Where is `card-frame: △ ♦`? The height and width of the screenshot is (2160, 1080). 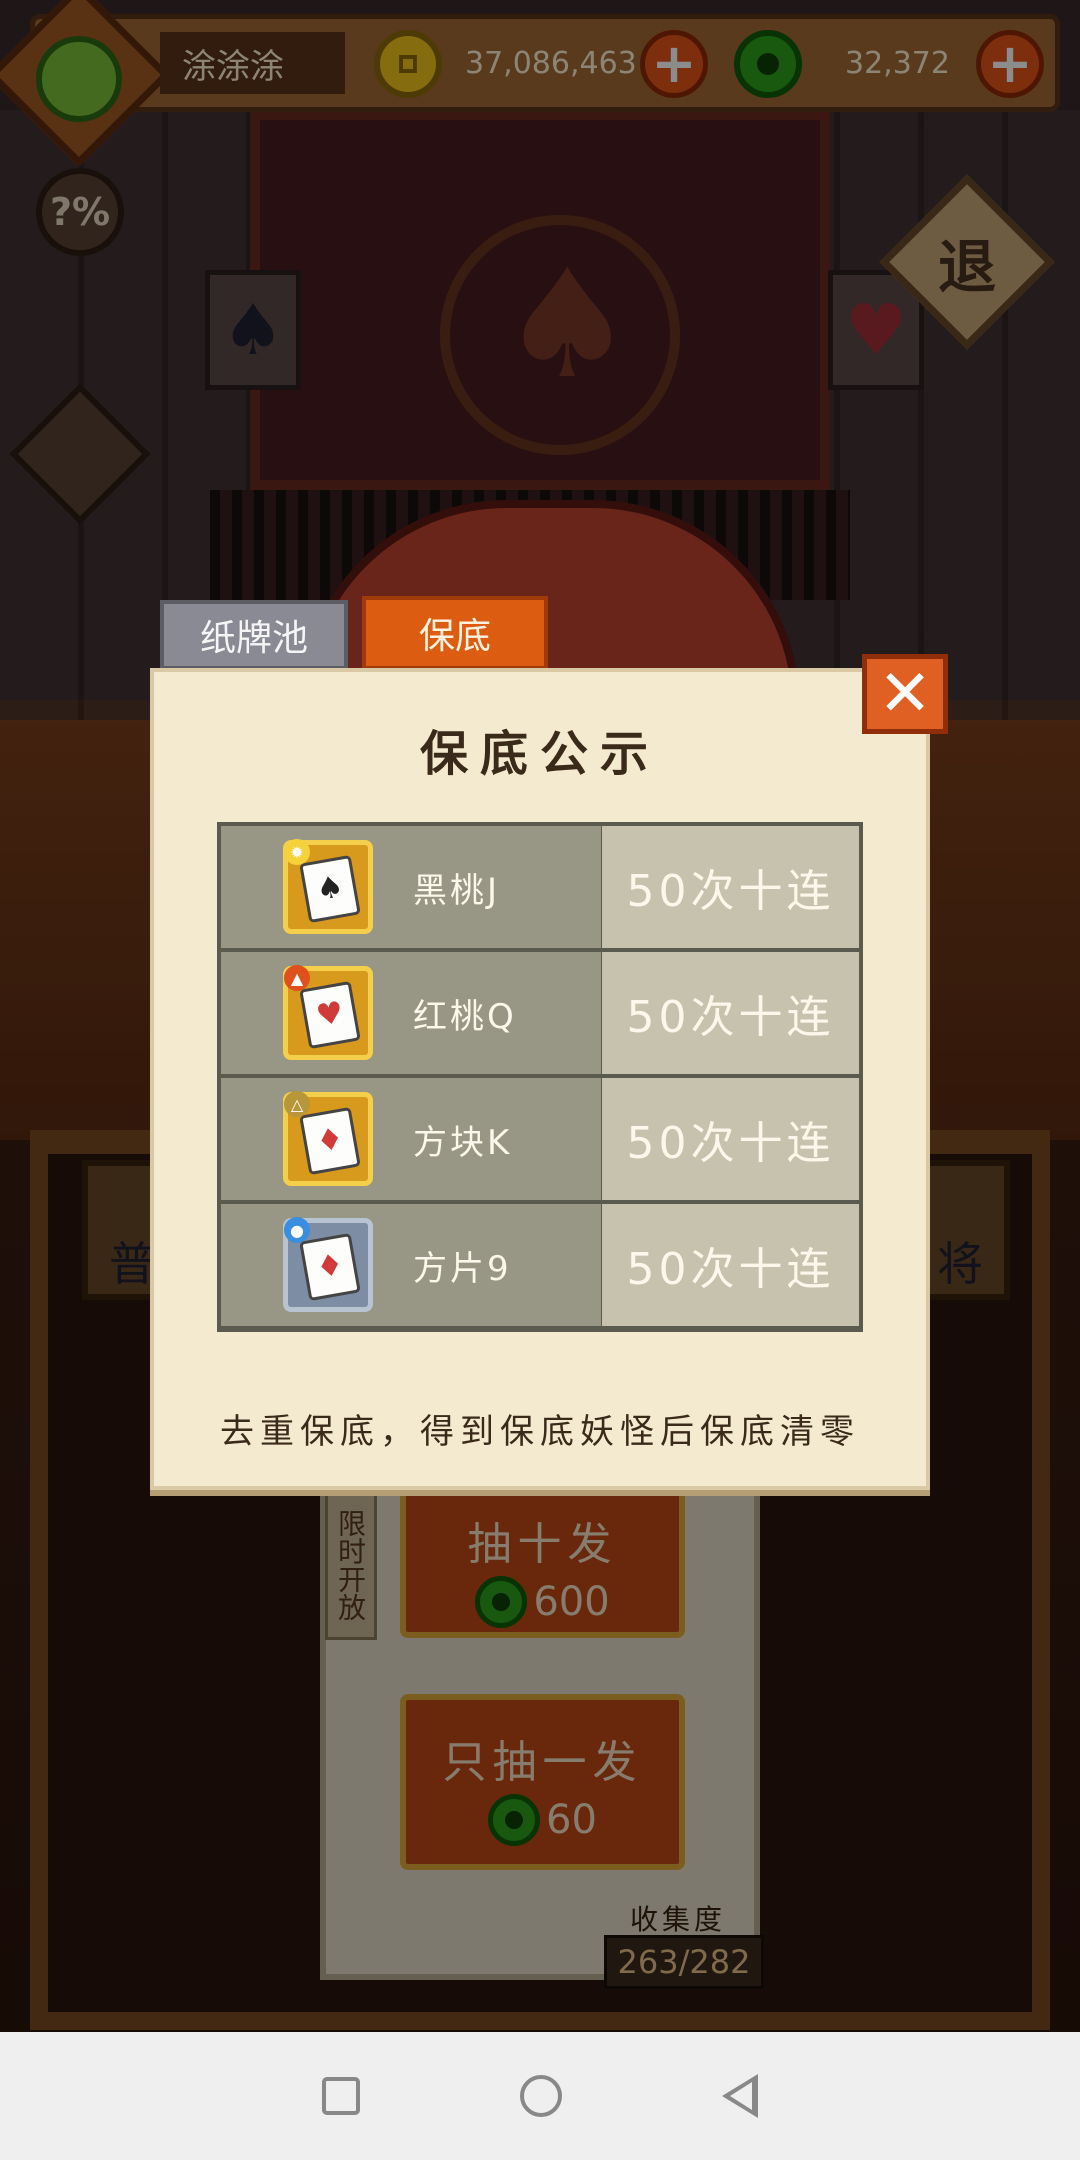
card-frame: △ ♦ is located at coordinates (328, 1138).